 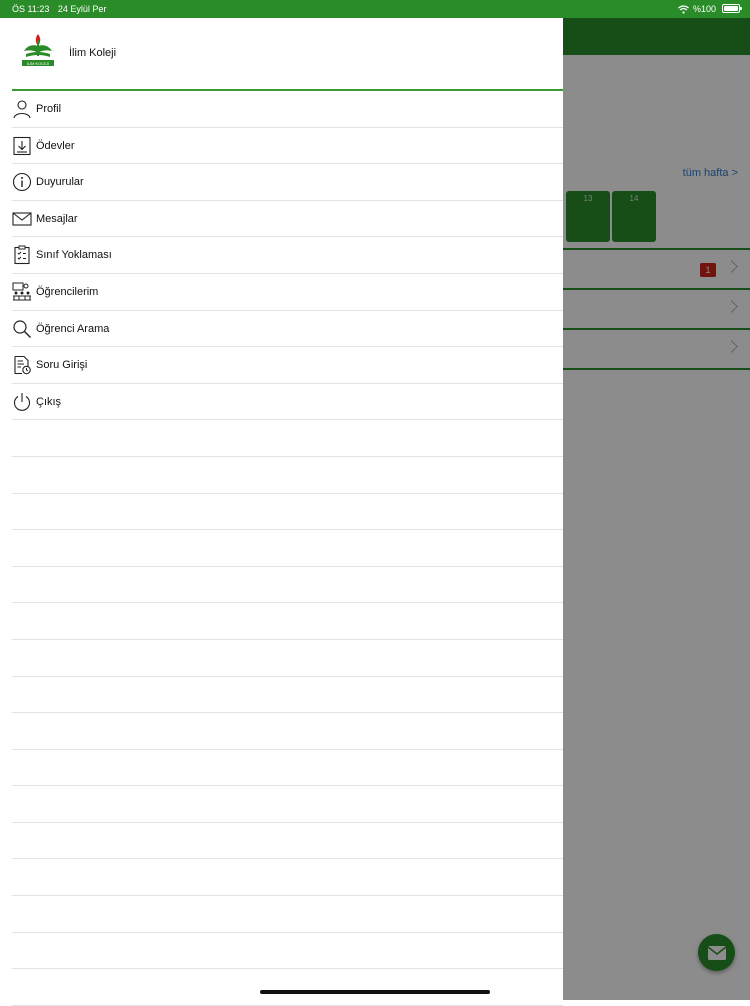 What do you see at coordinates (55, 145) in the screenshot?
I see `menu-item-label: Ödevler` at bounding box center [55, 145].